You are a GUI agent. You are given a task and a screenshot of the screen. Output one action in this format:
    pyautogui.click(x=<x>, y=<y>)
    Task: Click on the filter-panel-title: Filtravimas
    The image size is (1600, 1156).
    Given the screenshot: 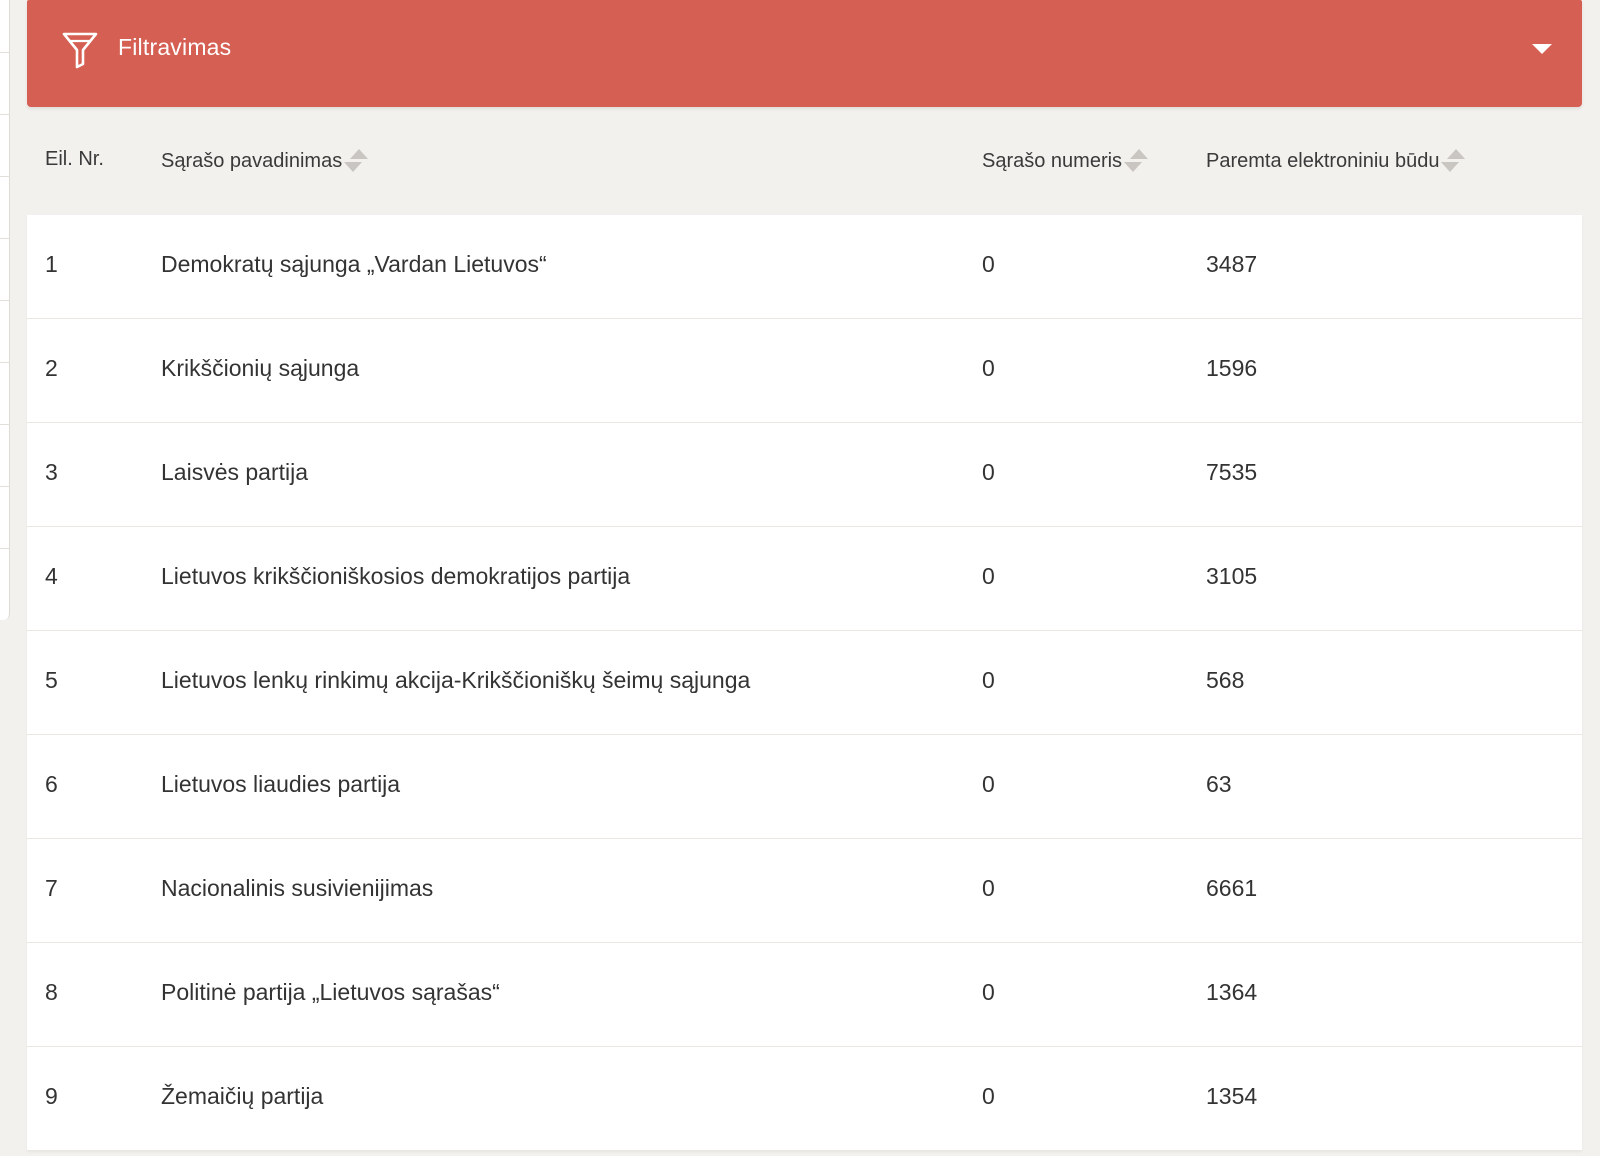 What is the action you would take?
    pyautogui.click(x=175, y=47)
    